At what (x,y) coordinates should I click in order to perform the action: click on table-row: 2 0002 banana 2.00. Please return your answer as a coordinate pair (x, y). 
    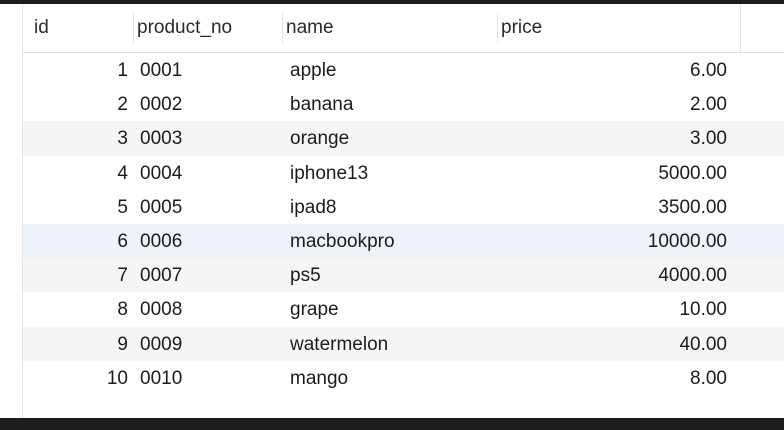
    Looking at the image, I should click on (392, 104).